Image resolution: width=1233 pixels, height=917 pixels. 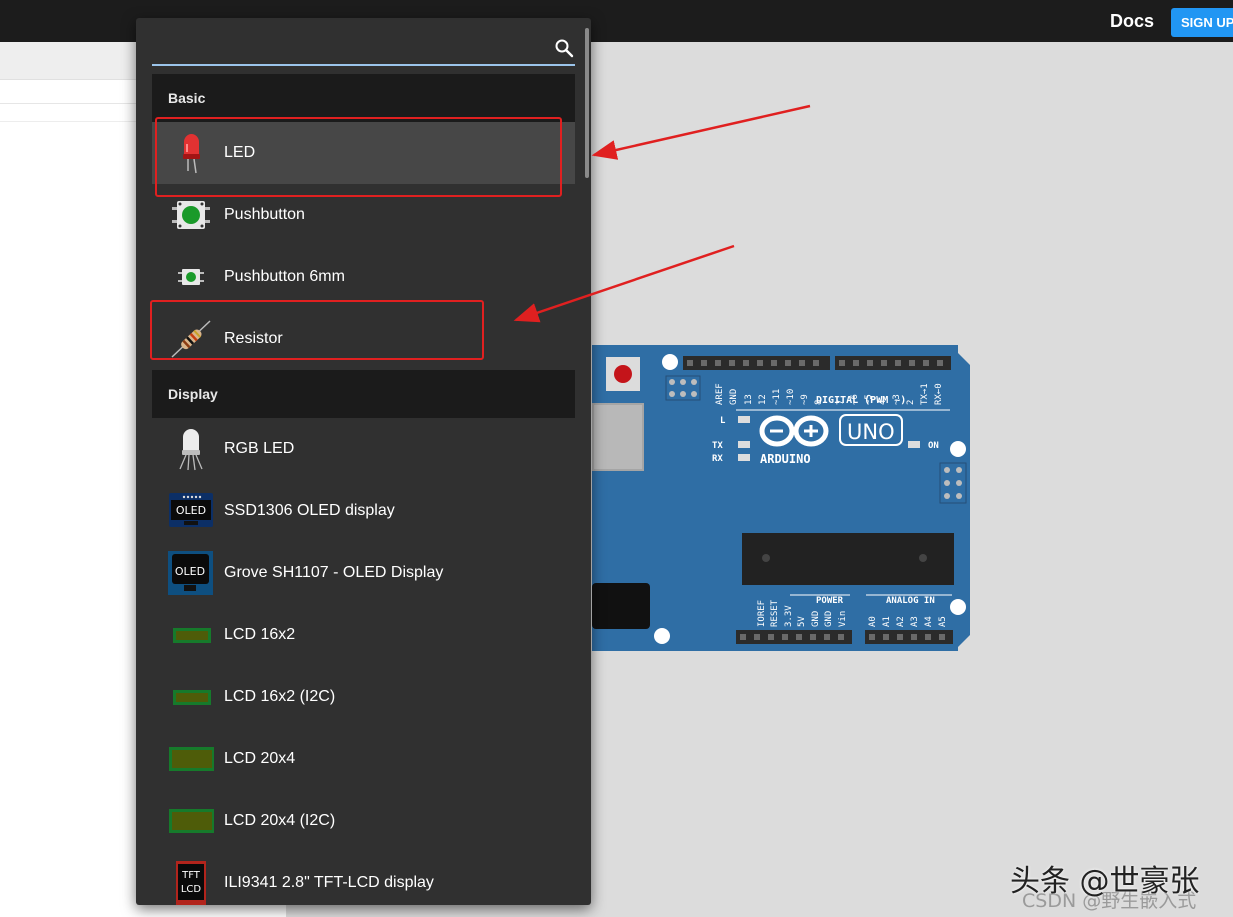 I want to click on part-label: LCD 16x2 (I2C), so click(x=280, y=696).